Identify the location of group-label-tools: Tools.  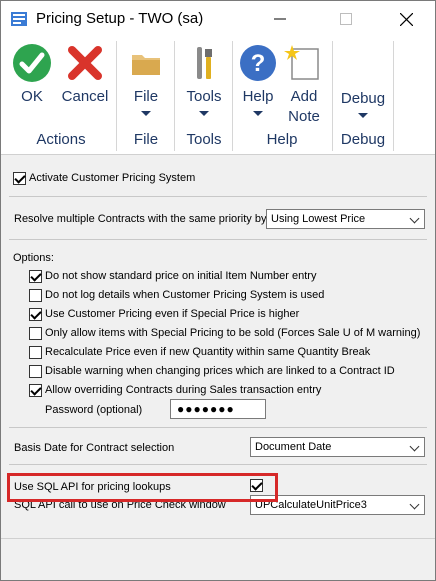
(204, 139).